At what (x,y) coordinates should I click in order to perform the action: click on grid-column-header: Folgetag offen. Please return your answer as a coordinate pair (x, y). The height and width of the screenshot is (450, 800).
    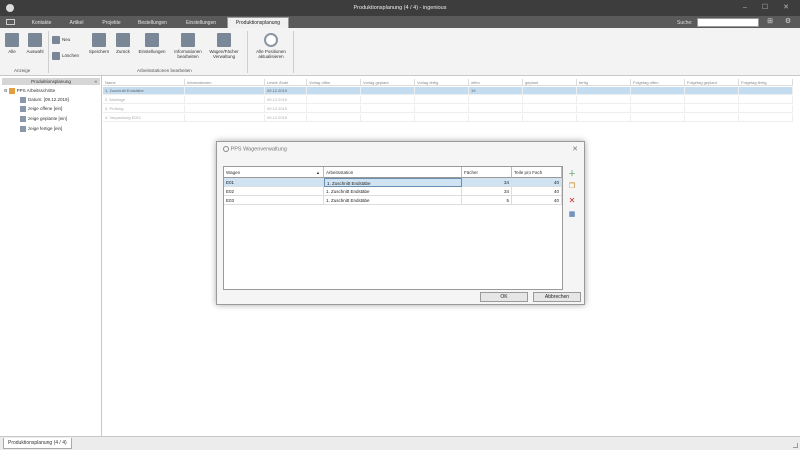
    Looking at the image, I should click on (658, 82).